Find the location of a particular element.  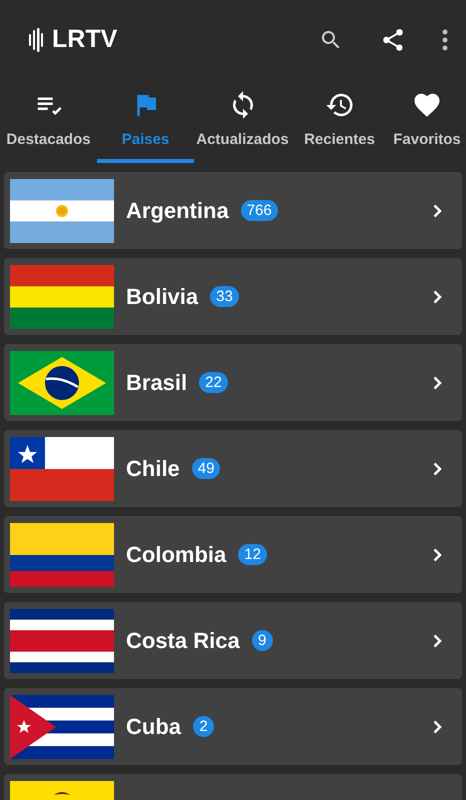

country-row: Brasil 22 is located at coordinates (233, 382).